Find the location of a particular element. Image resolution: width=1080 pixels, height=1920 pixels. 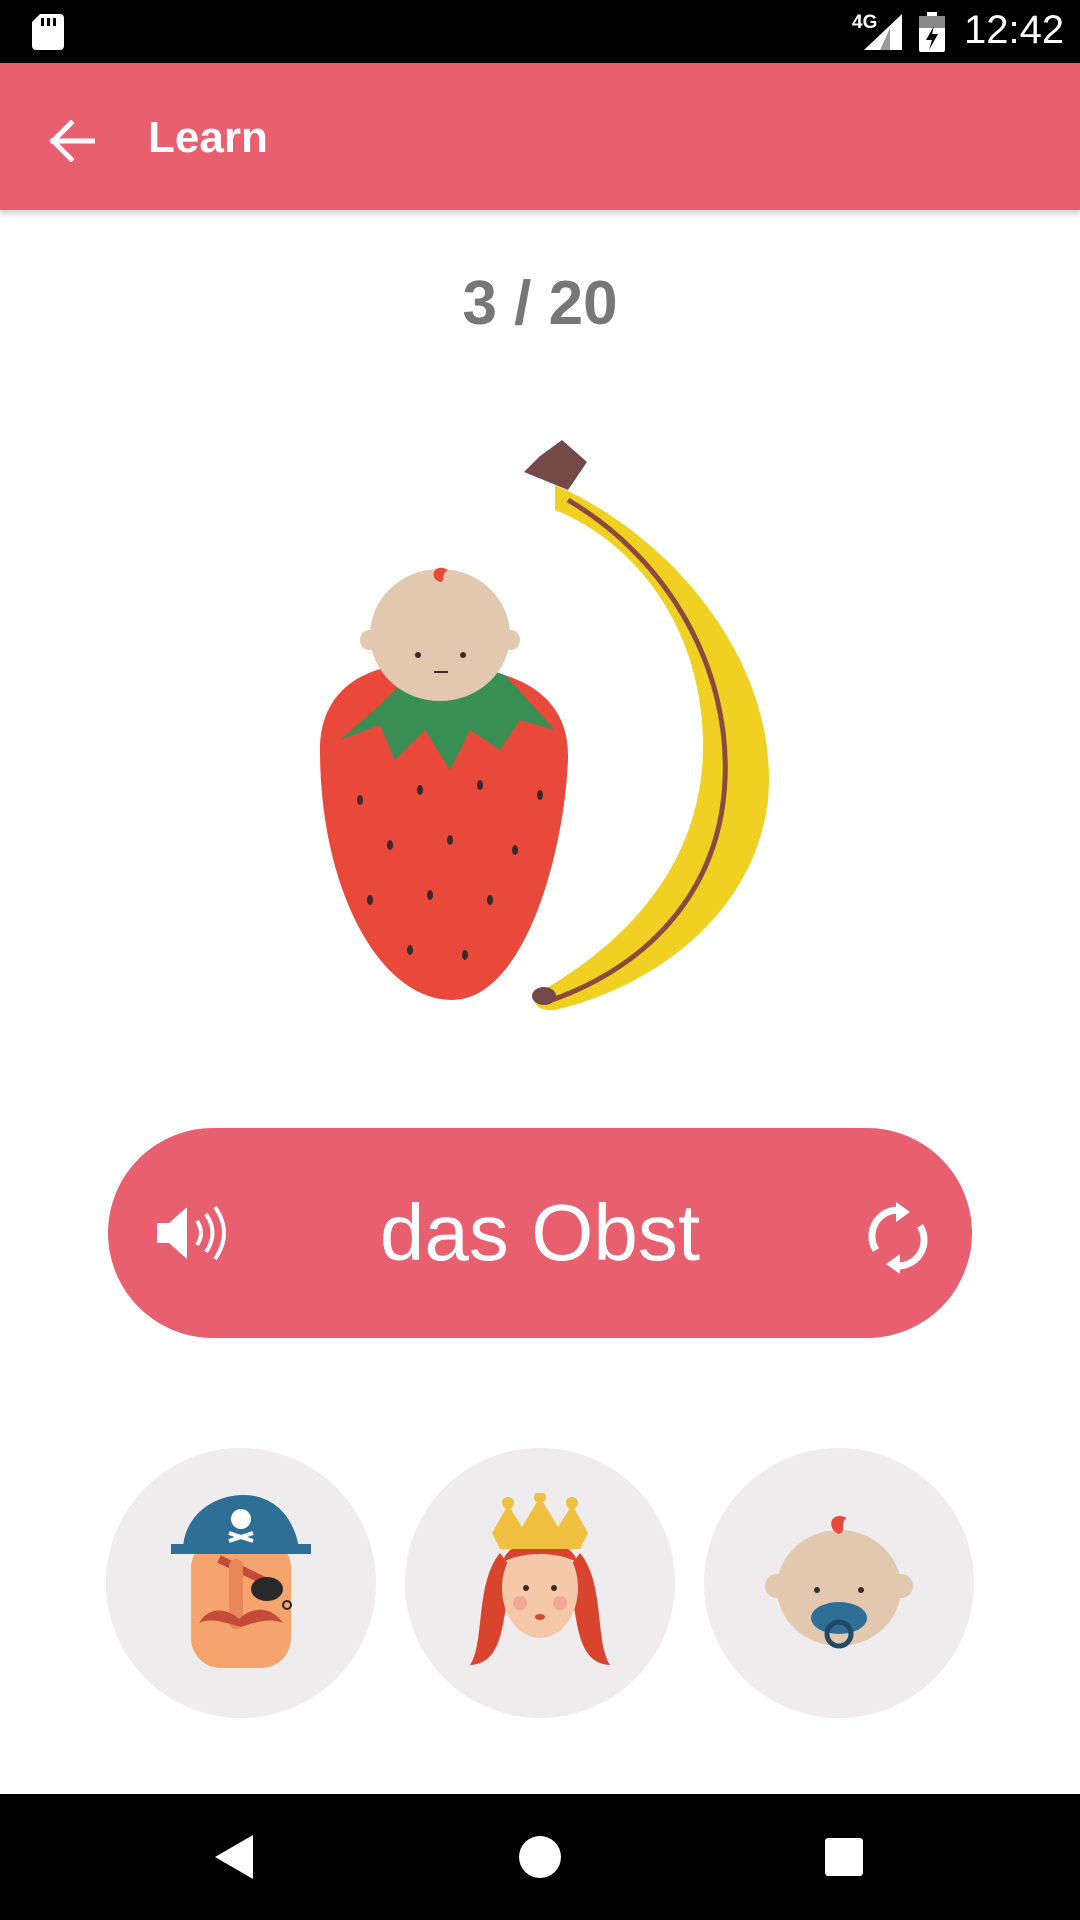

page-title: Learn is located at coordinates (208, 137).